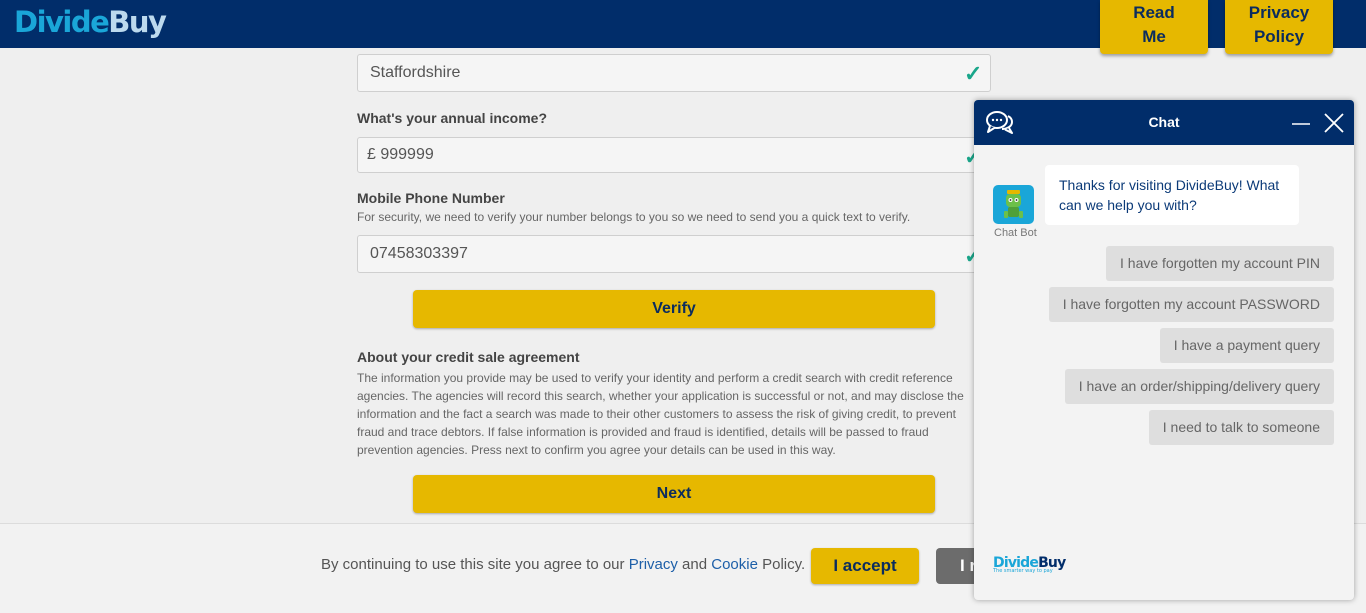 Image resolution: width=1366 pixels, height=613 pixels. What do you see at coordinates (90, 22) in the screenshot?
I see `dividebuy-logo: DivideBuy` at bounding box center [90, 22].